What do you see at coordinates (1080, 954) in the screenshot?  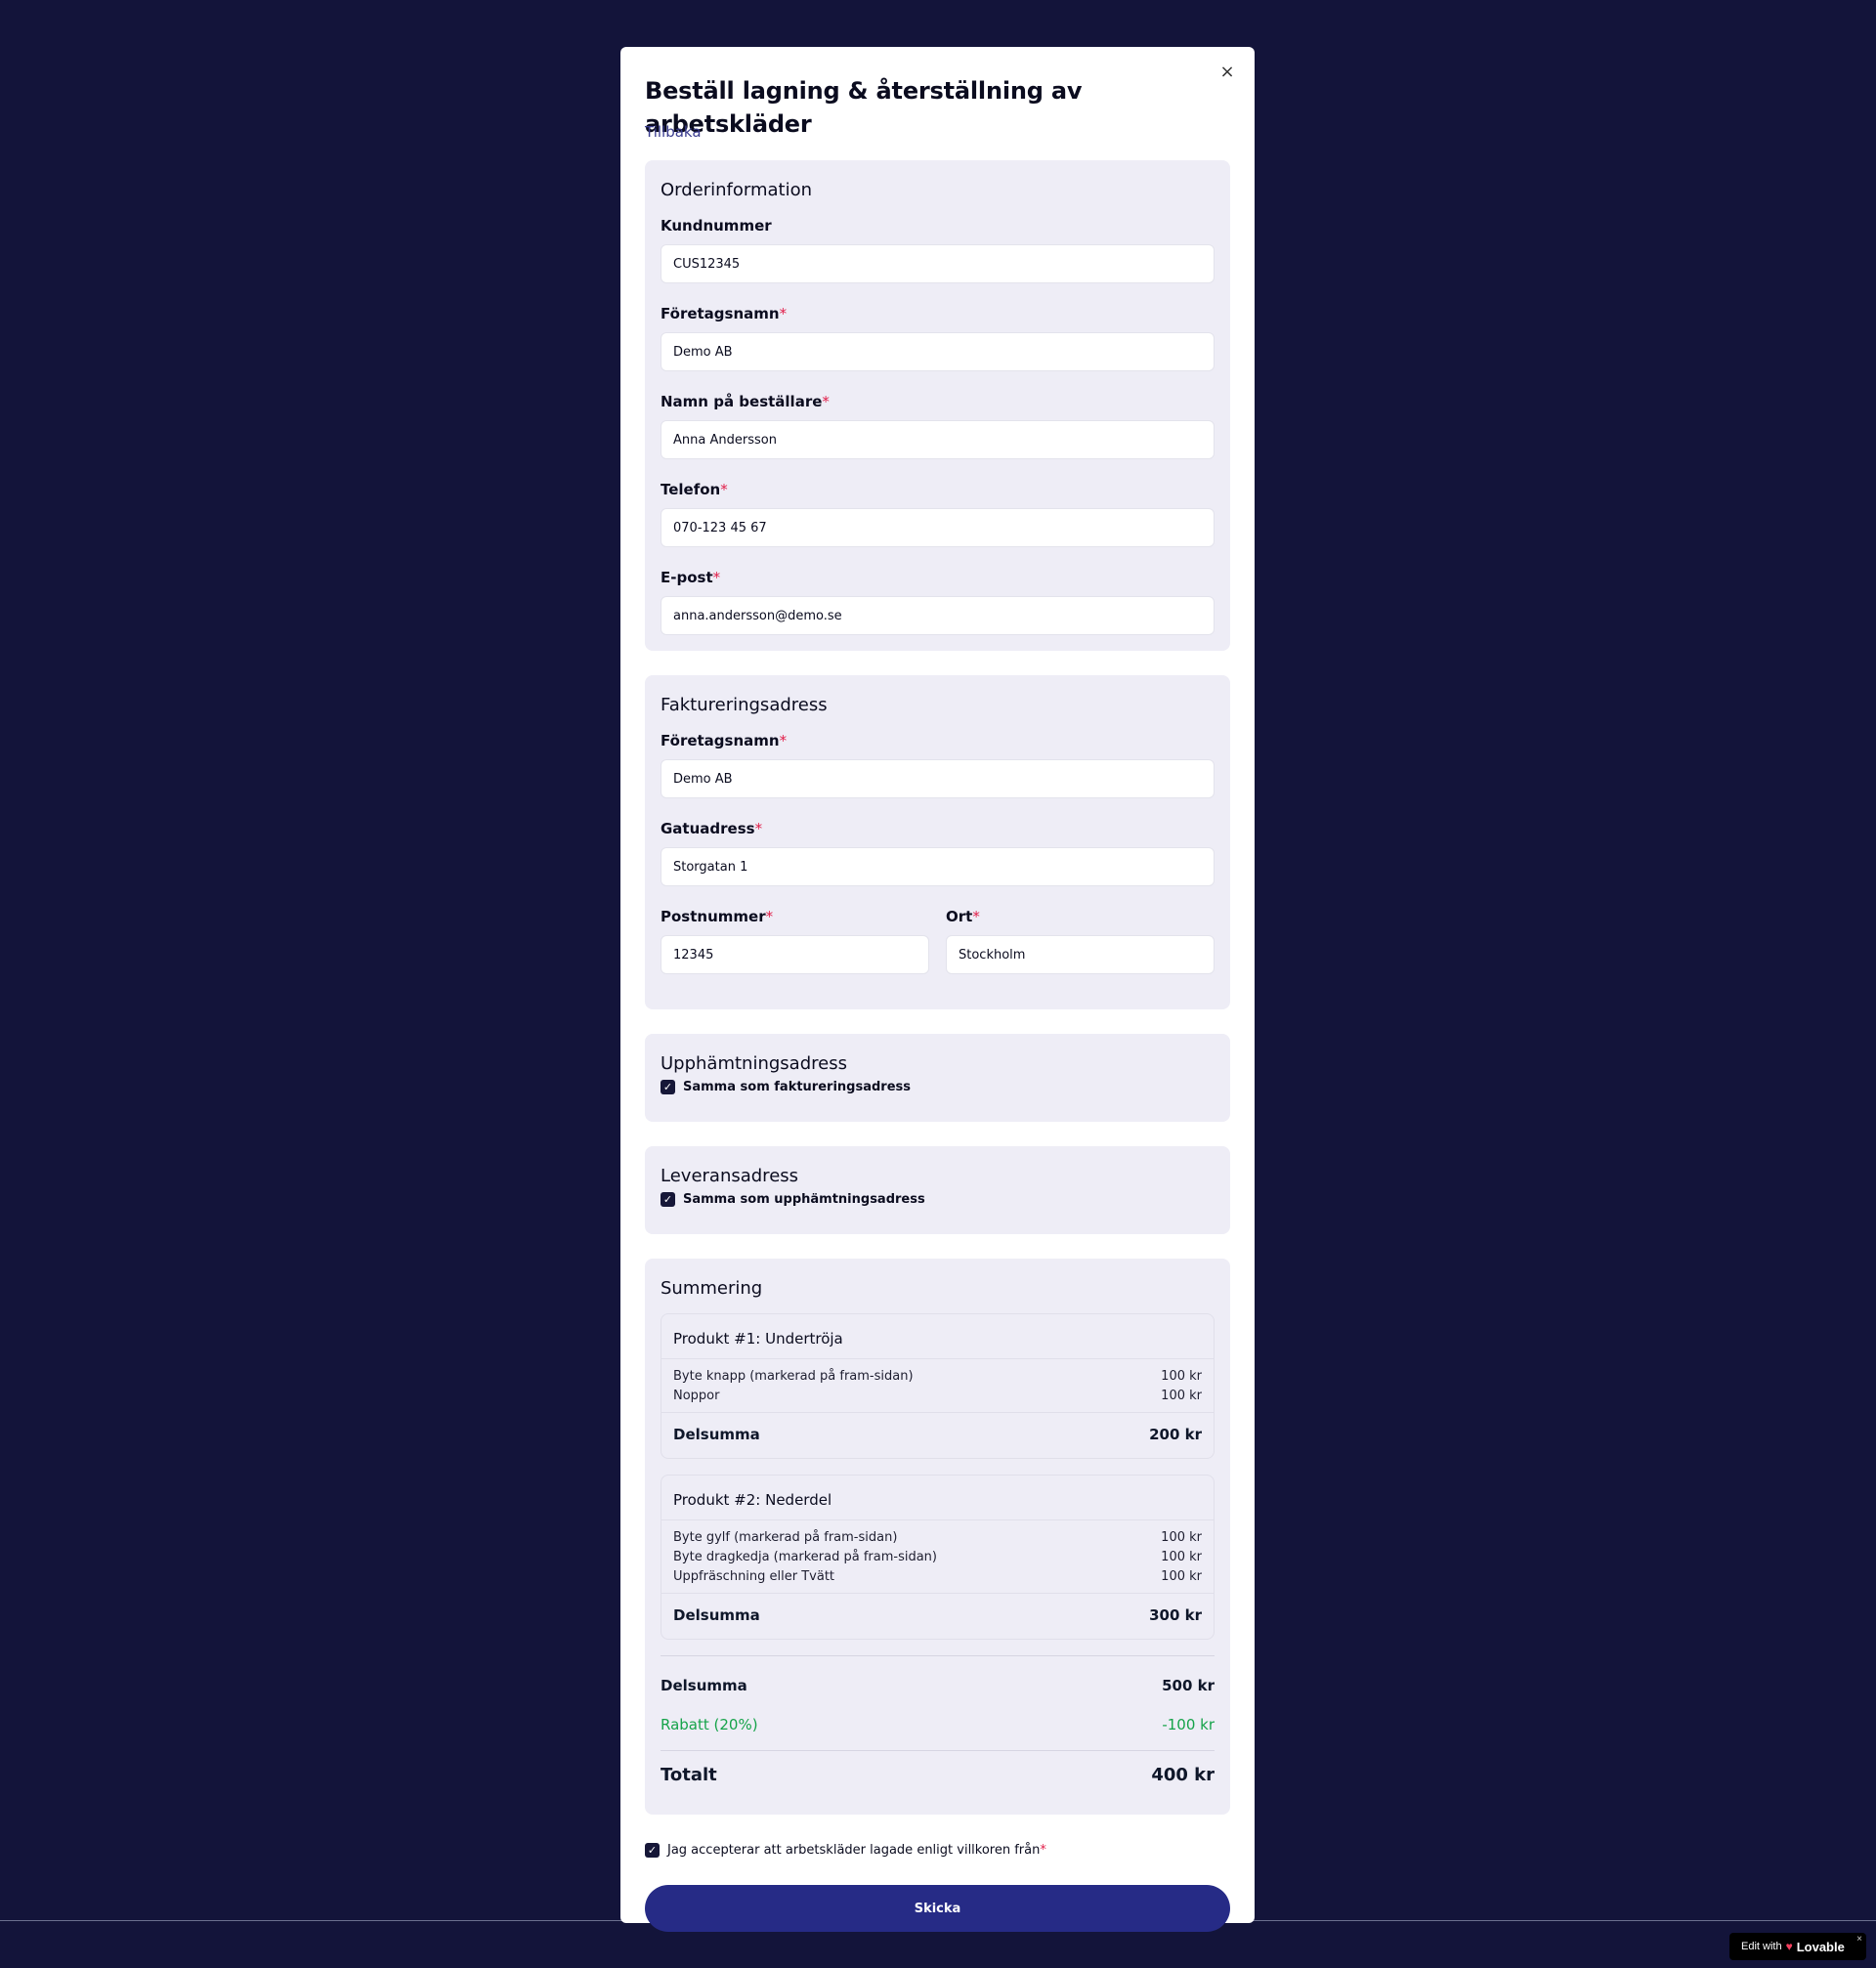 I see `city-input` at bounding box center [1080, 954].